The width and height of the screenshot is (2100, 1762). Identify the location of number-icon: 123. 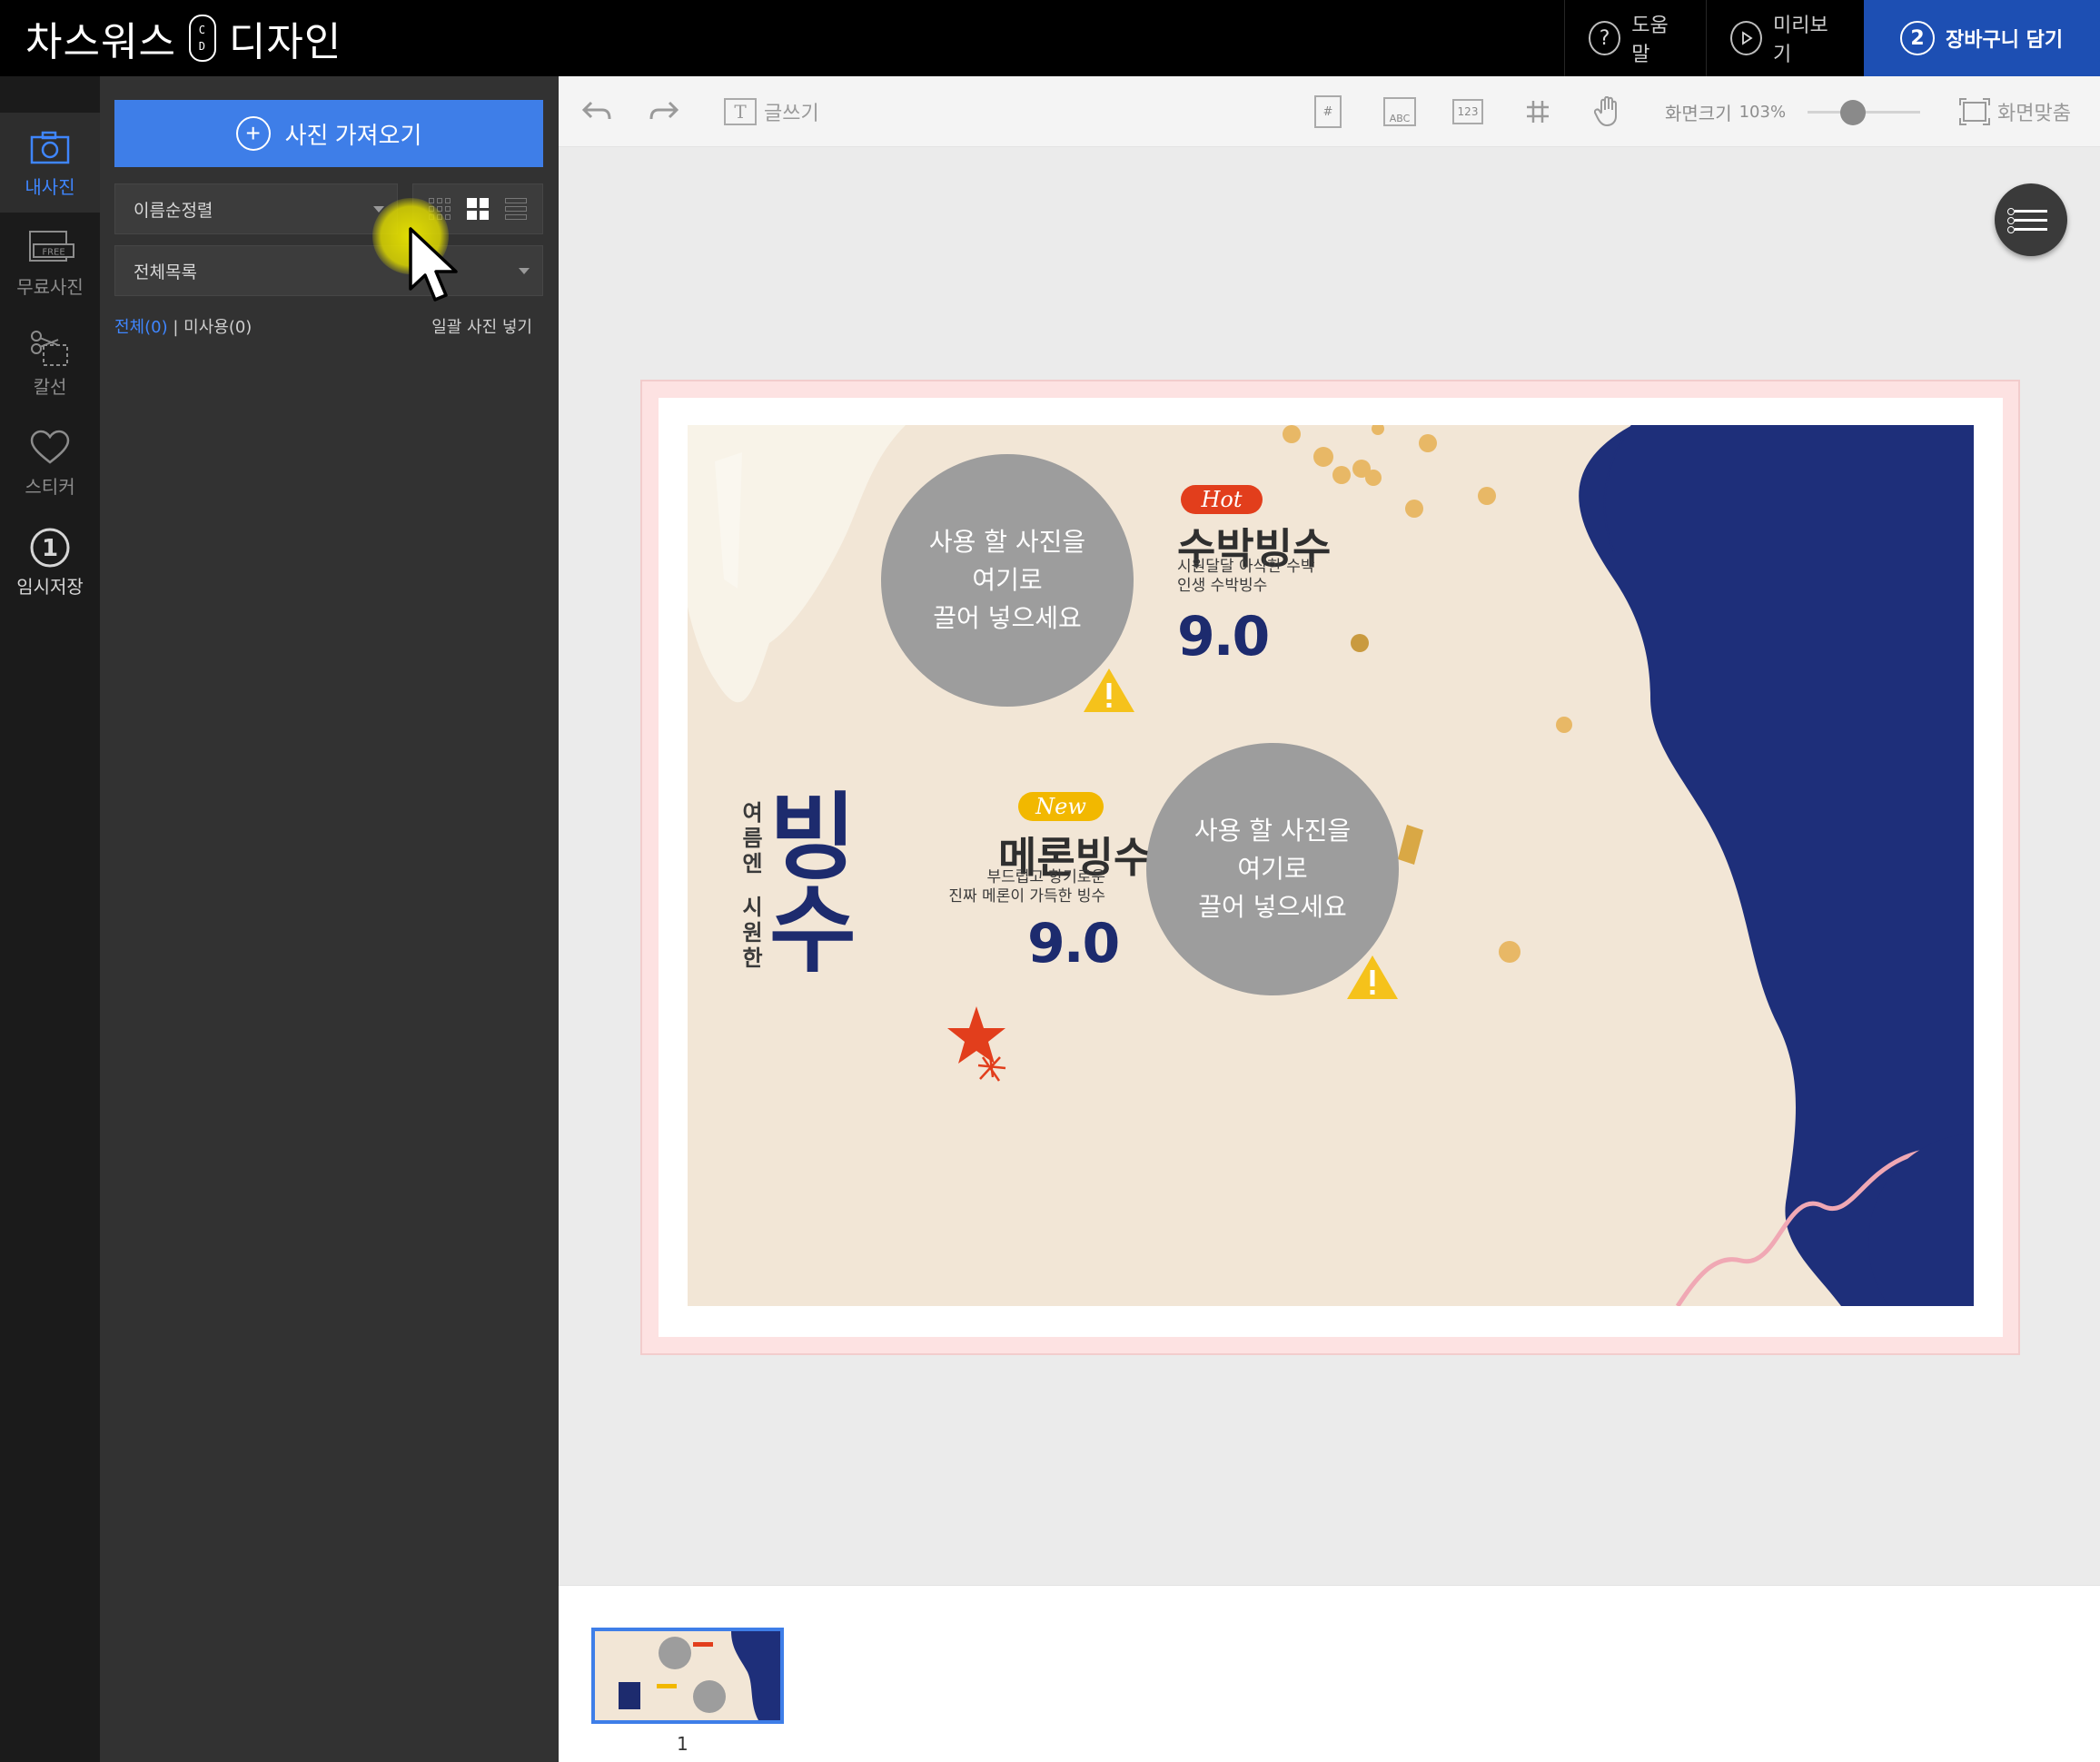
(1467, 111).